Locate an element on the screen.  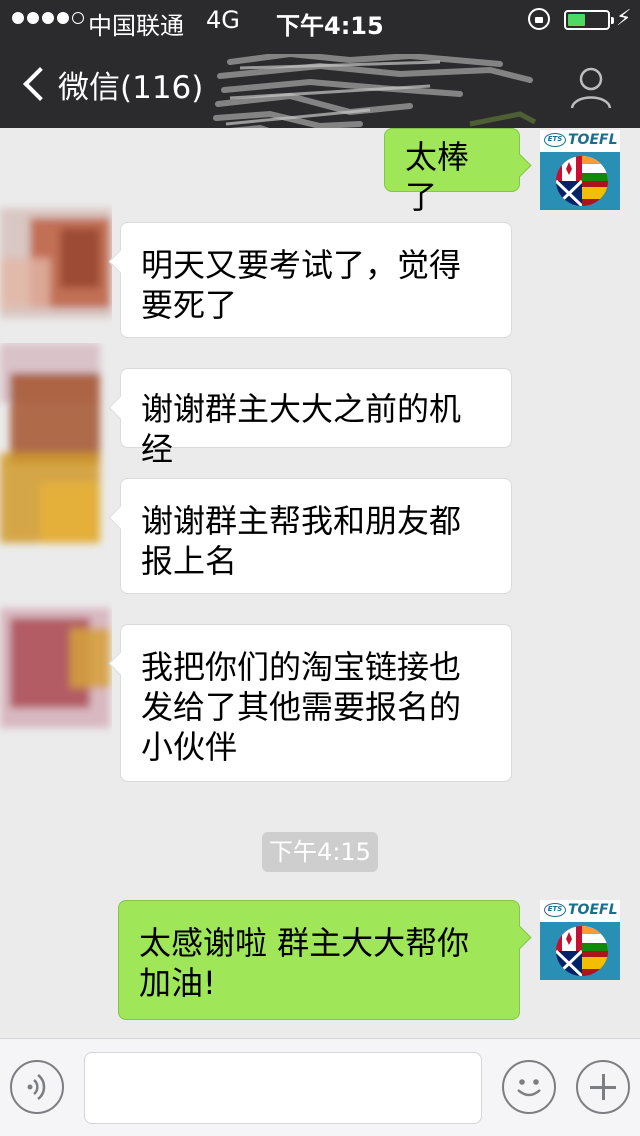
back-button: 微信(116) is located at coordinates (110, 84).